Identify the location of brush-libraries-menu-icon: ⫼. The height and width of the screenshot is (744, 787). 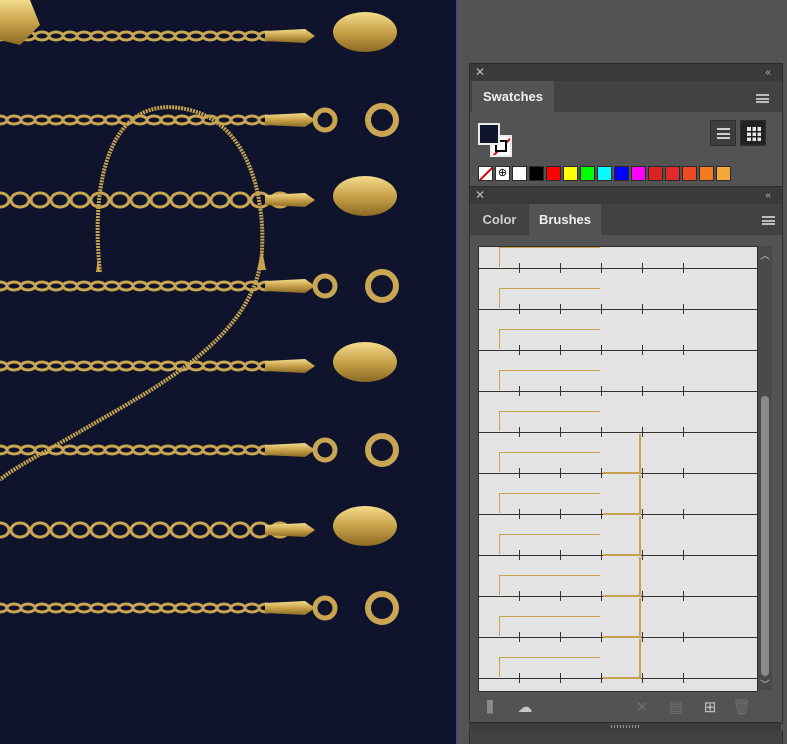
(490, 708).